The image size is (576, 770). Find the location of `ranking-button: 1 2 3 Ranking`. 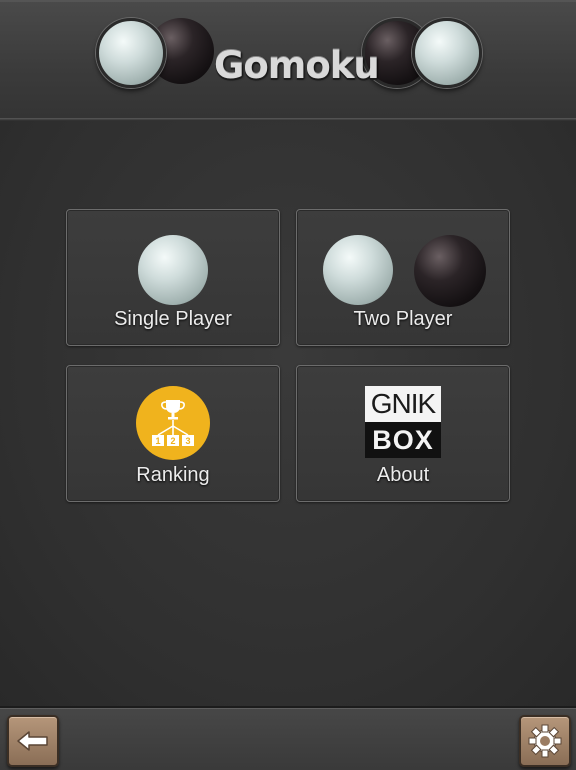

ranking-button: 1 2 3 Ranking is located at coordinates (173, 433).